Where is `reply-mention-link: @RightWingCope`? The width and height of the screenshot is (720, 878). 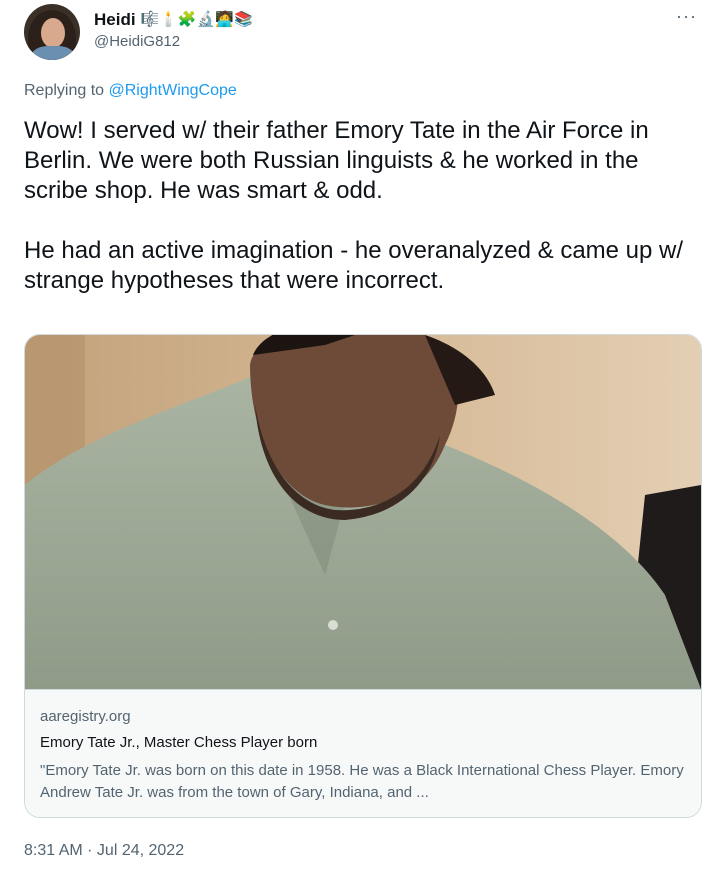
reply-mention-link: @RightWingCope is located at coordinates (173, 90).